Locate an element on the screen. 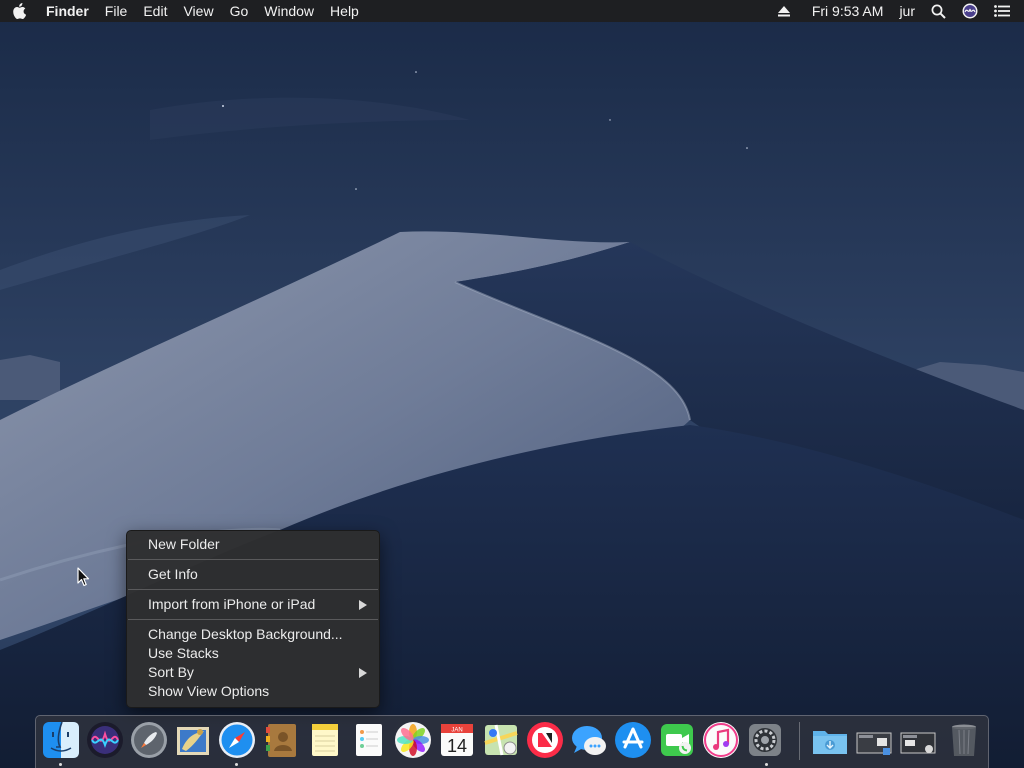 The height and width of the screenshot is (768, 1024). calendar-icon: JAN 14 is located at coordinates (457, 740).